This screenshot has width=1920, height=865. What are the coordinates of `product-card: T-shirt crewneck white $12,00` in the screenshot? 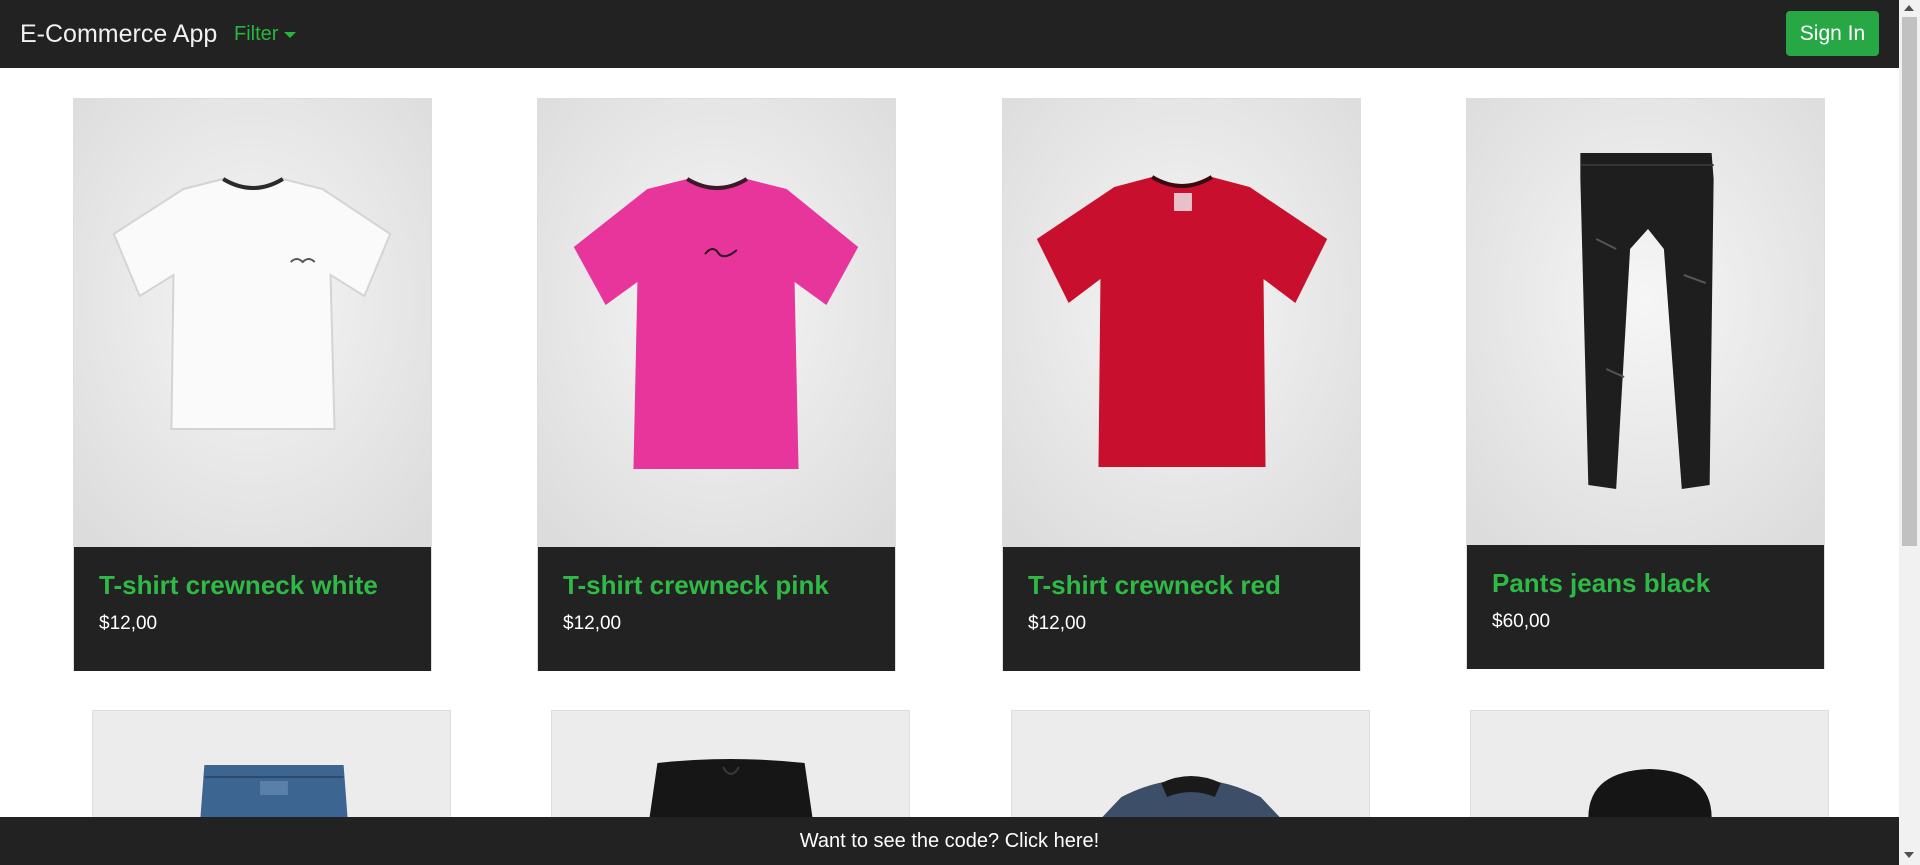 It's located at (252, 384).